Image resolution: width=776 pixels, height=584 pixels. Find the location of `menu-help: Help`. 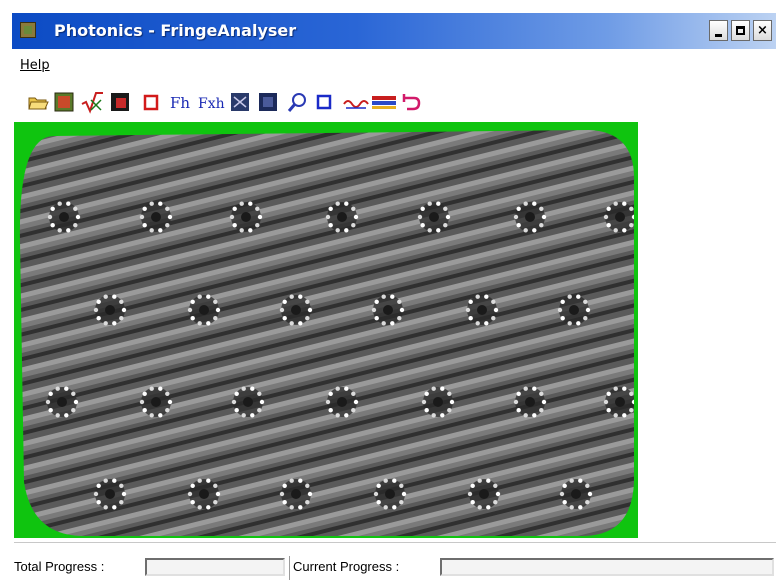

menu-help: Help is located at coordinates (35, 65).